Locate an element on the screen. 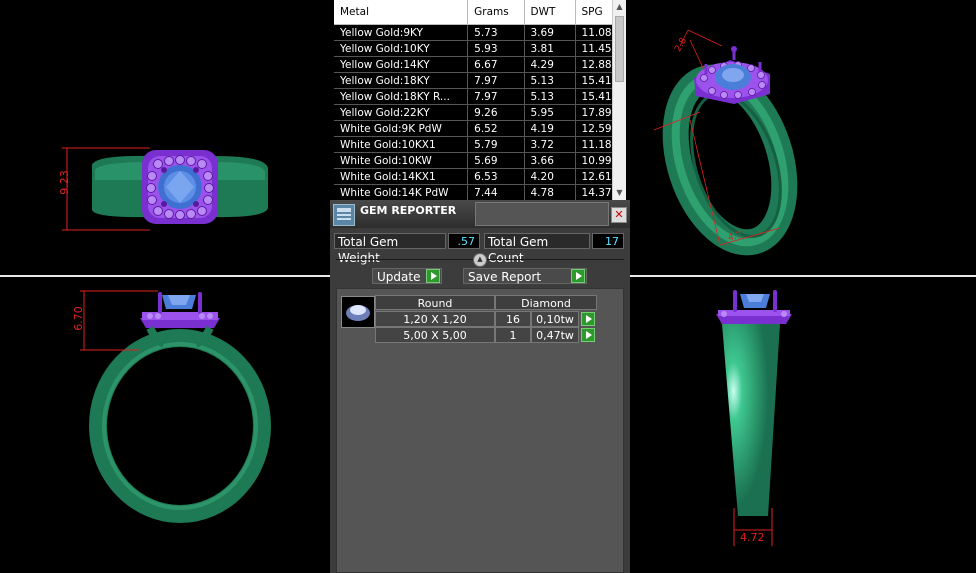 The height and width of the screenshot is (573, 976). dwt-value: 3.72 is located at coordinates (550, 144).